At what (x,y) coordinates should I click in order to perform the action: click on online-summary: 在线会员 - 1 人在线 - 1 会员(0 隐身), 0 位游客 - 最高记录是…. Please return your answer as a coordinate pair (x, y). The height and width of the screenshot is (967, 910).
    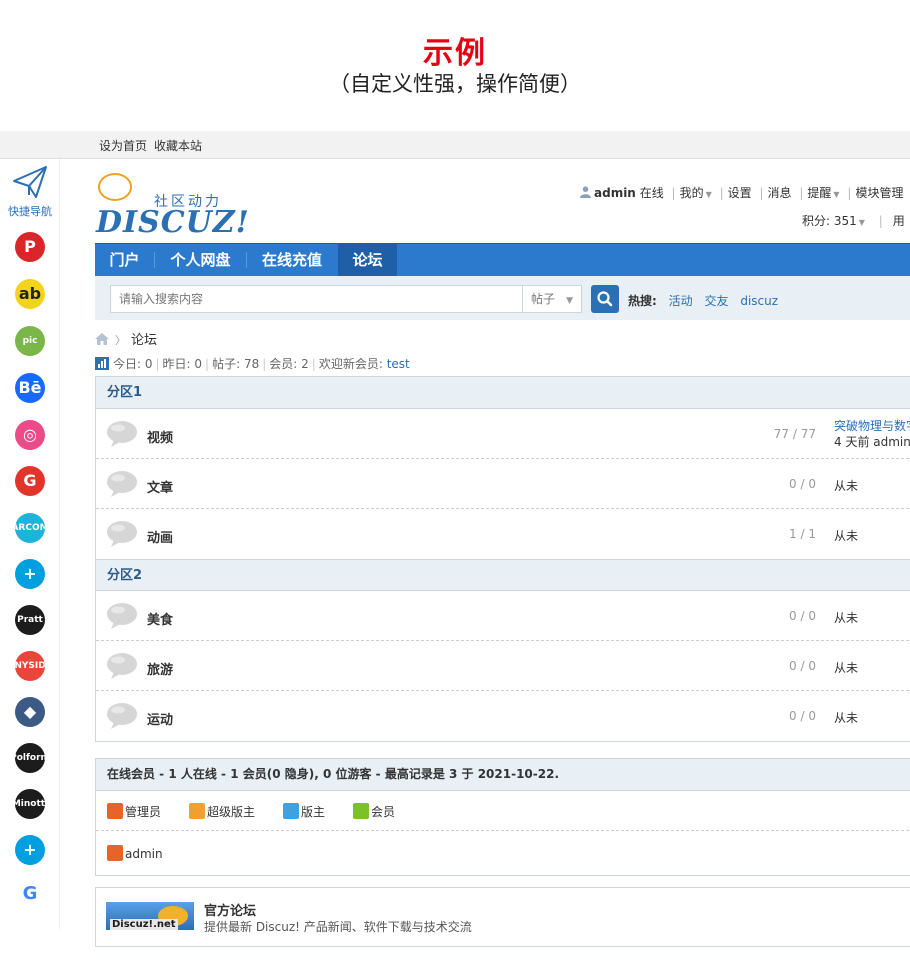
    Looking at the image, I should click on (503, 775).